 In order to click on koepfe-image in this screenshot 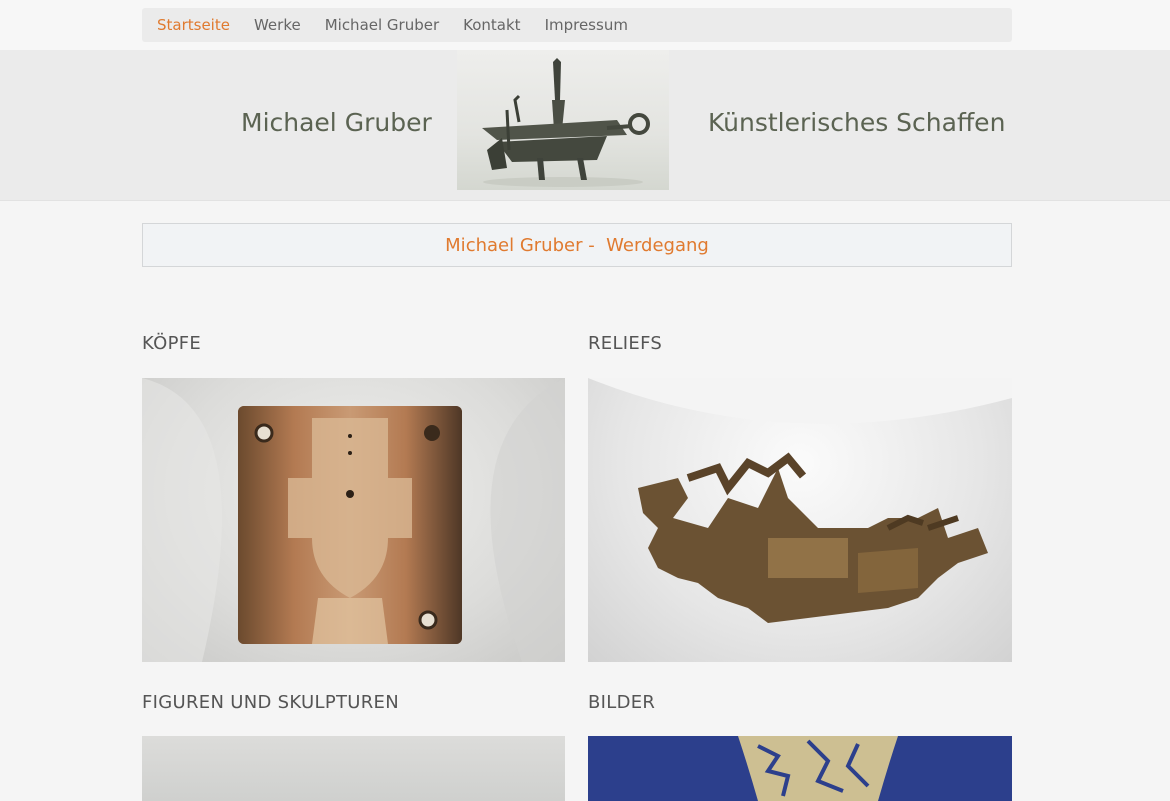, I will do `click(353, 520)`.